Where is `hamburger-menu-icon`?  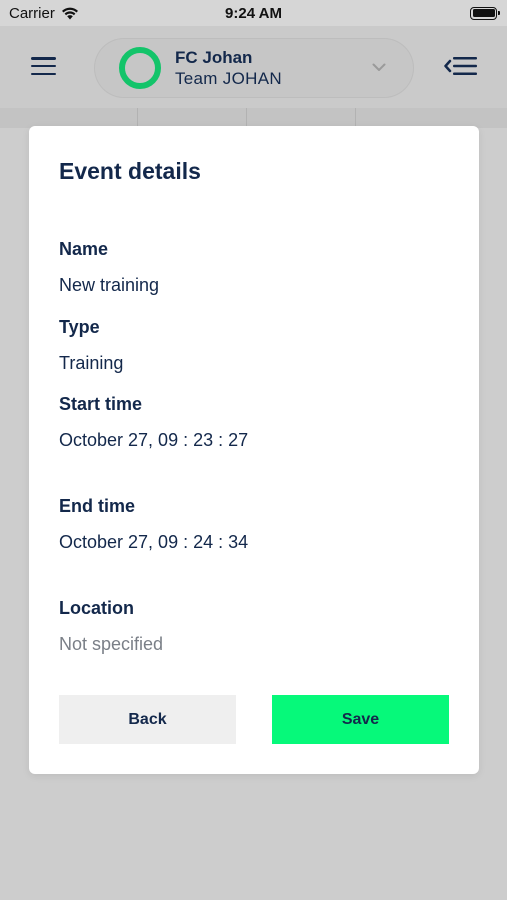
hamburger-menu-icon is located at coordinates (43, 66).